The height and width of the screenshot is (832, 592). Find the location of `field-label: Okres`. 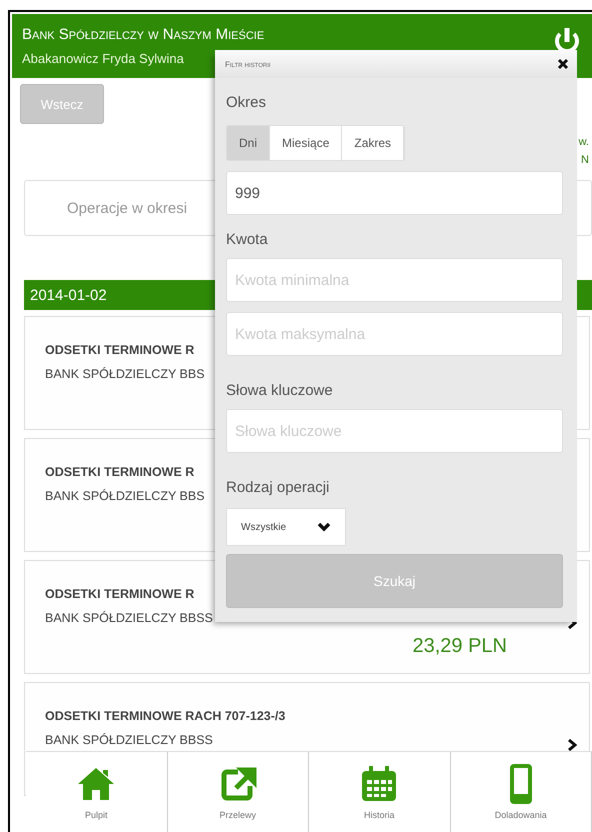

field-label: Okres is located at coordinates (247, 102).